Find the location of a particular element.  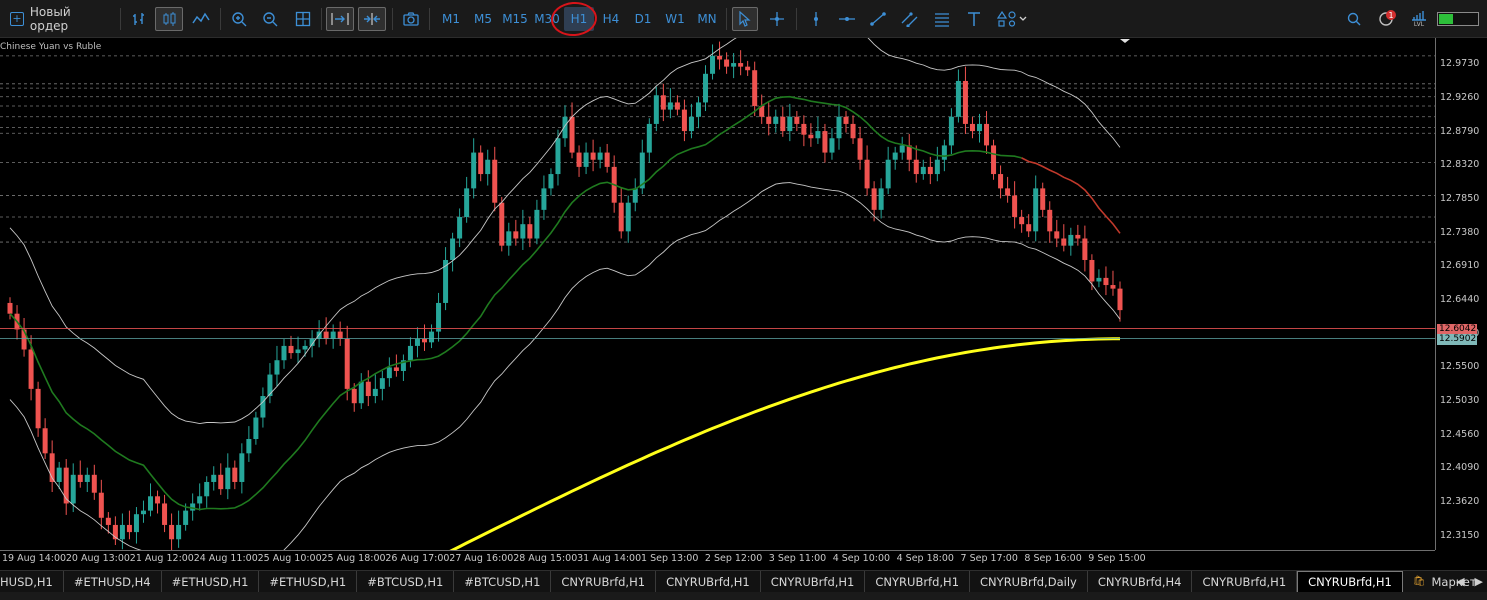

tab-label: CNYRUBrfd,H1 is located at coordinates (917, 581).